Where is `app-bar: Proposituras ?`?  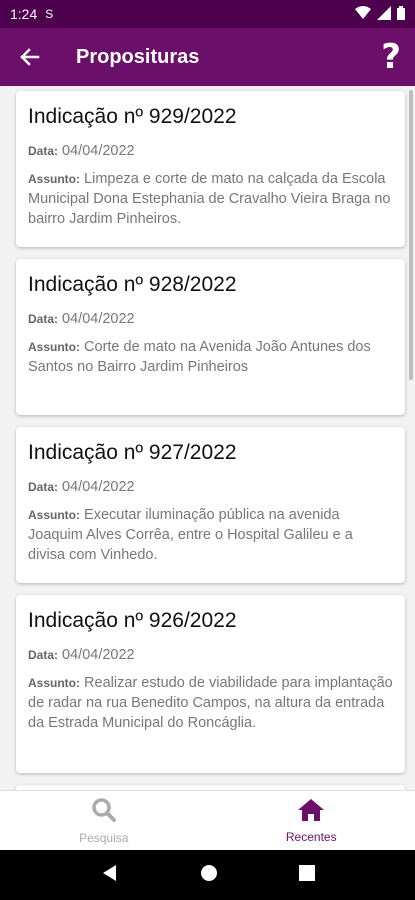
app-bar: Proposituras ? is located at coordinates (207, 57).